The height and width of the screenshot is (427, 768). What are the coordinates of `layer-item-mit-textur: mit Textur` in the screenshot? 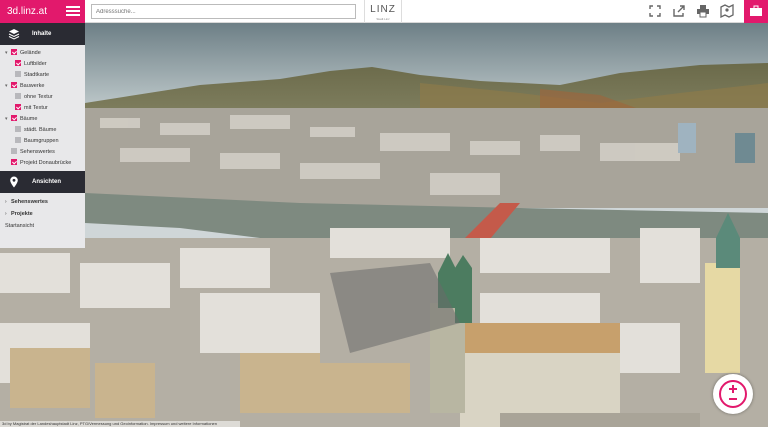 It's located at (45, 108).